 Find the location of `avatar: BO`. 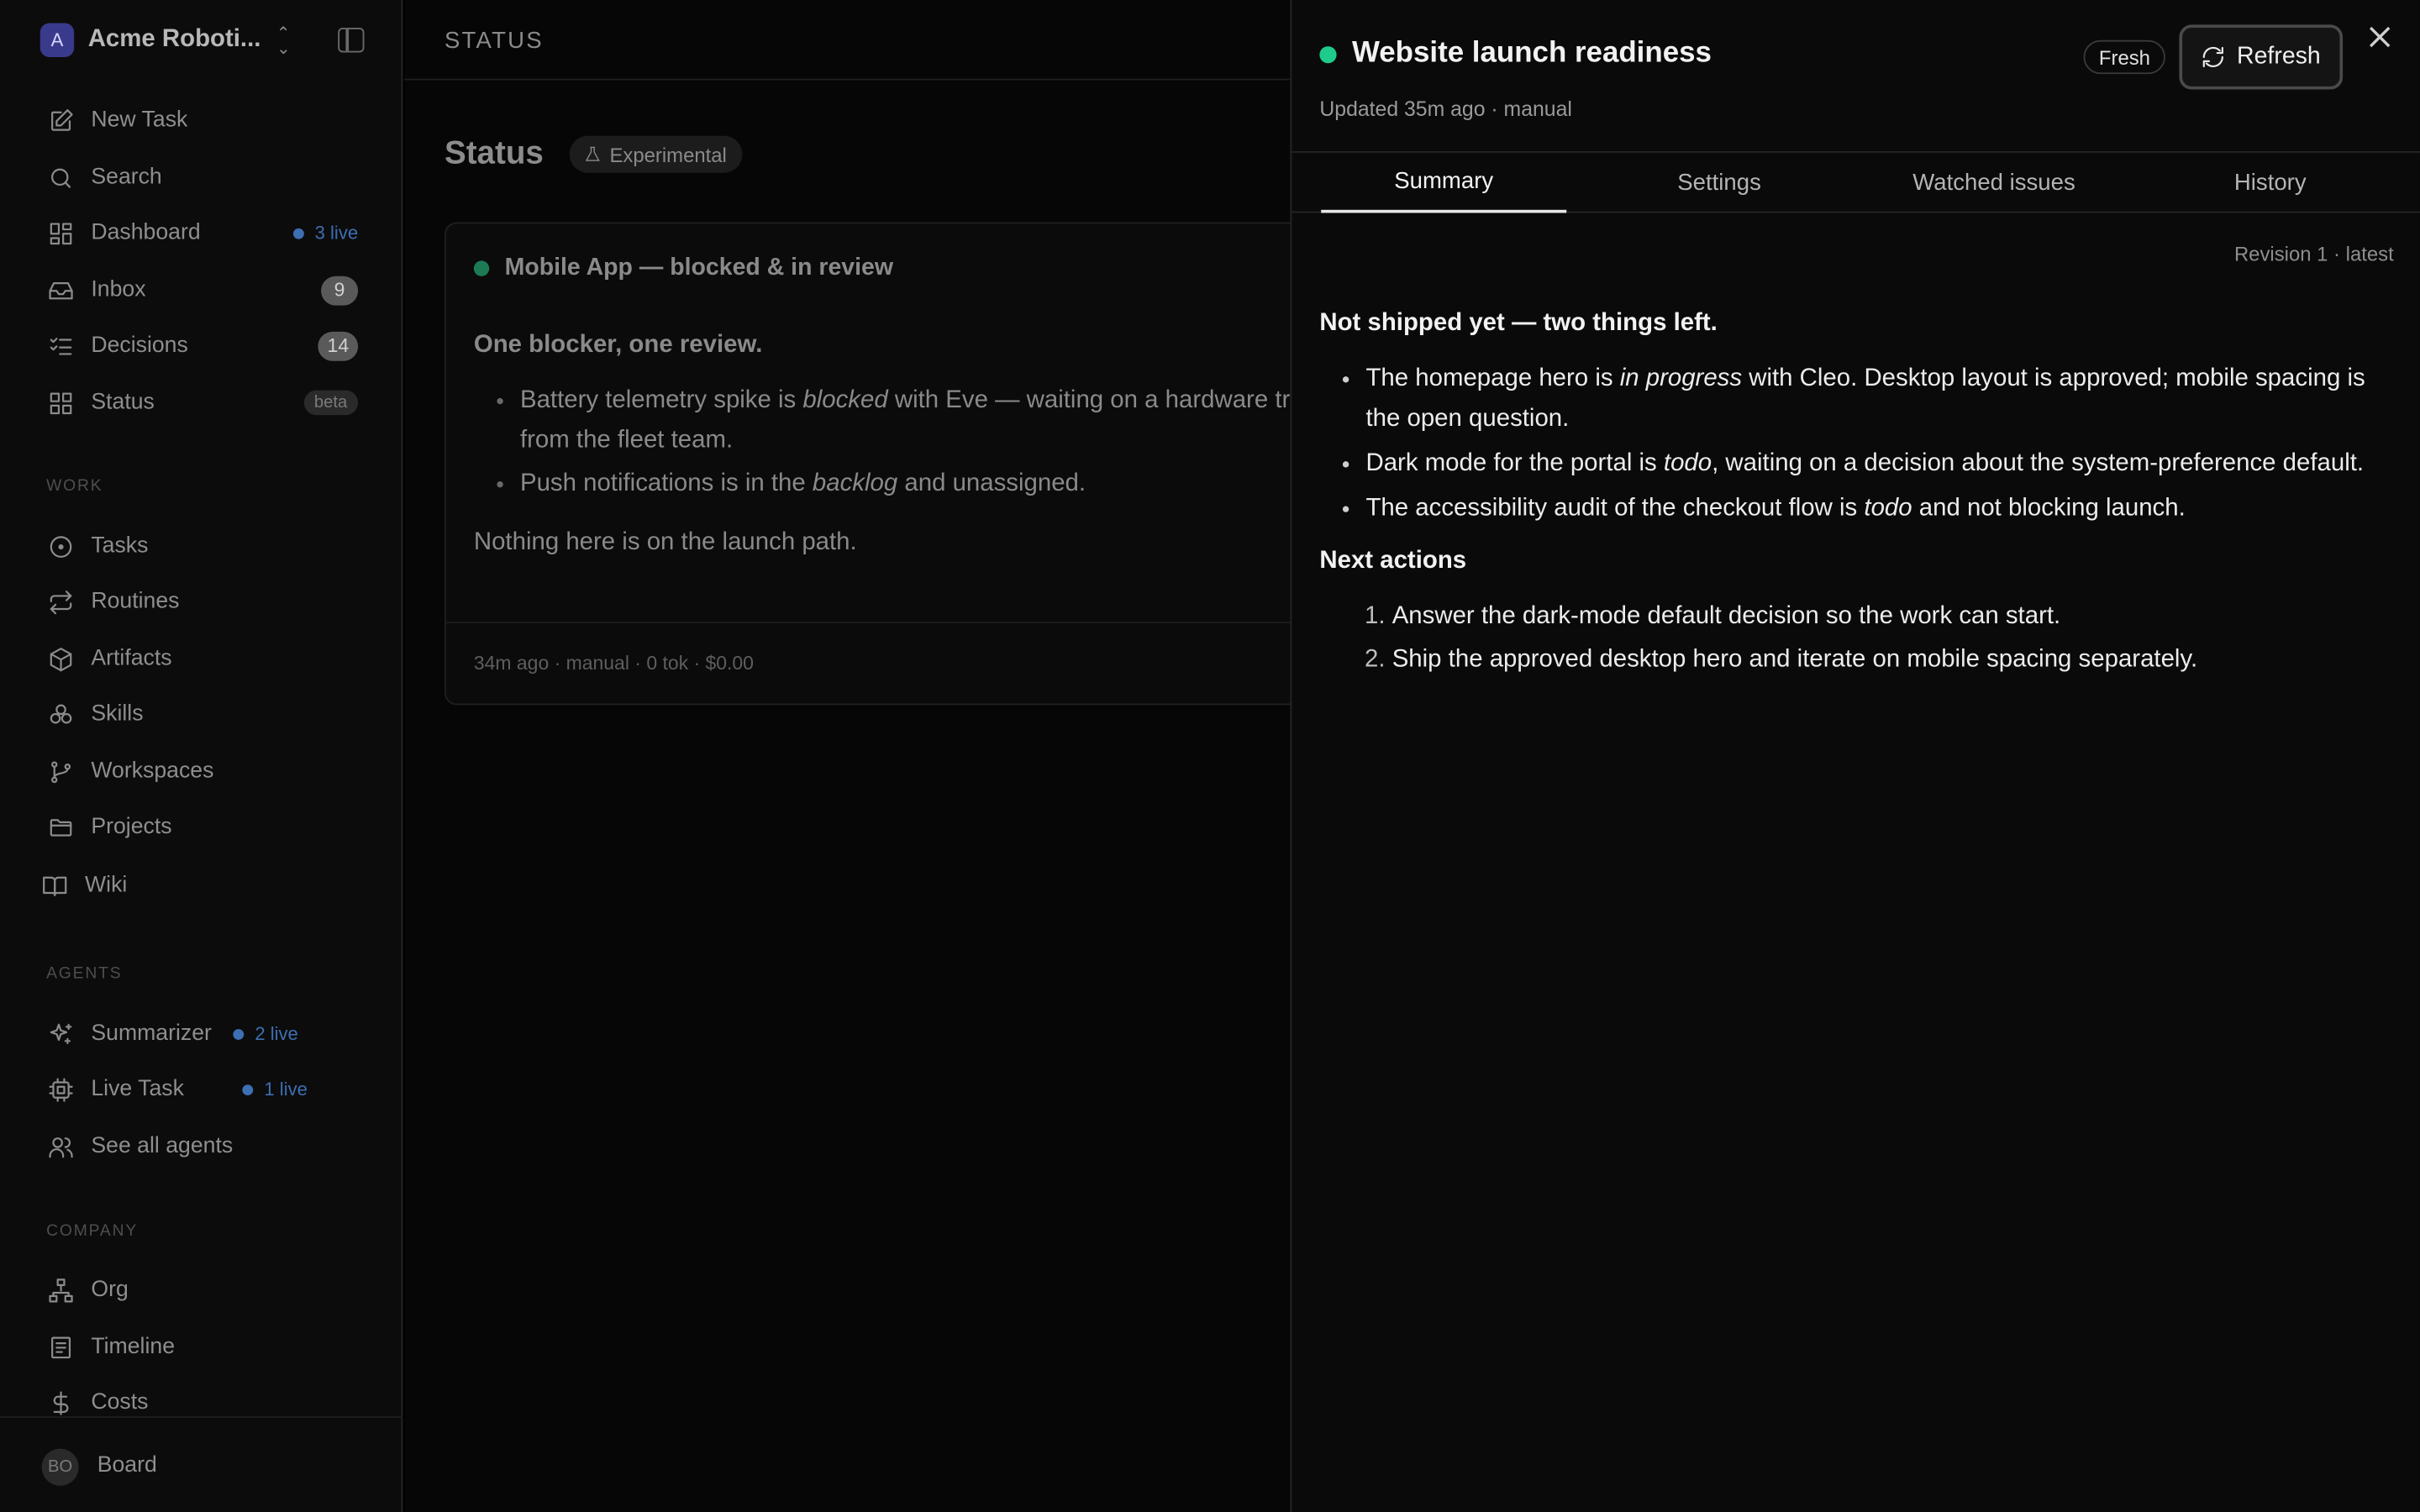

avatar: BO is located at coordinates (60, 1467).